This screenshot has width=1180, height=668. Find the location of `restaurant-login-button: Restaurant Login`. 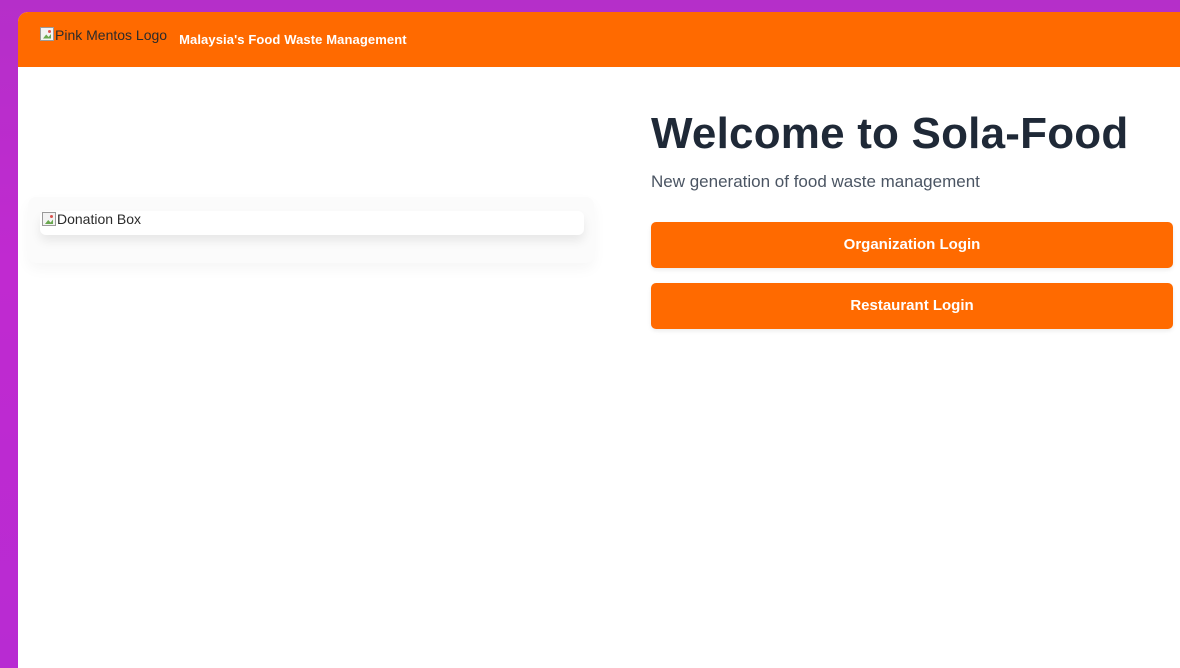

restaurant-login-button: Restaurant Login is located at coordinates (912, 305).